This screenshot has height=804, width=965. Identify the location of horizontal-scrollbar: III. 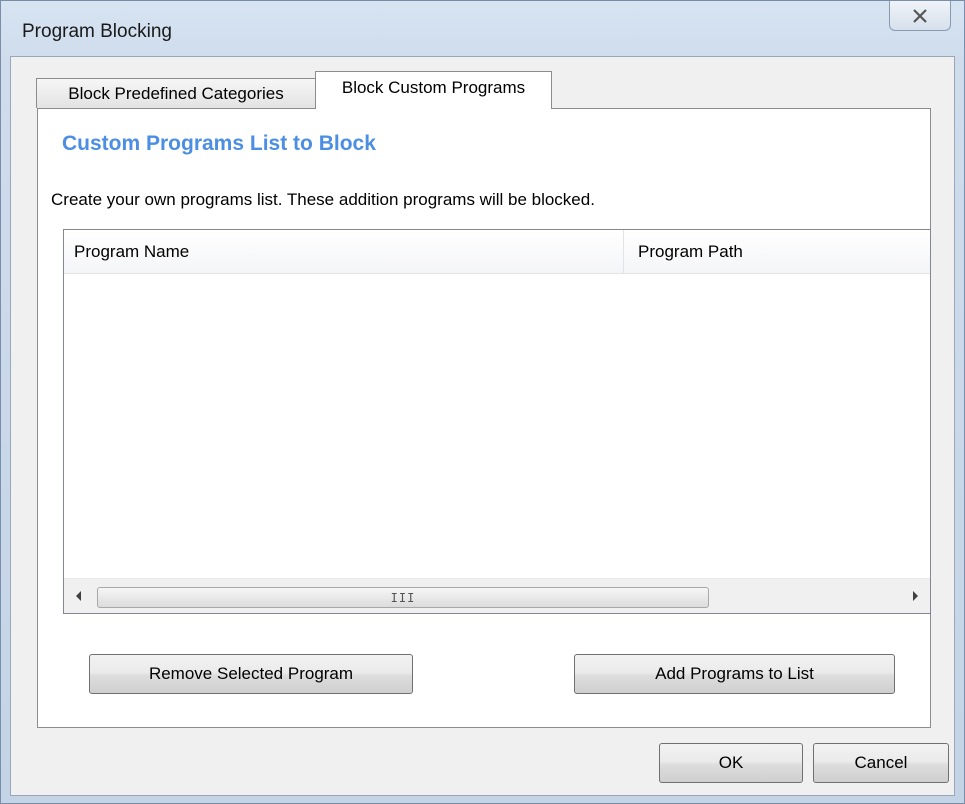
(497, 595).